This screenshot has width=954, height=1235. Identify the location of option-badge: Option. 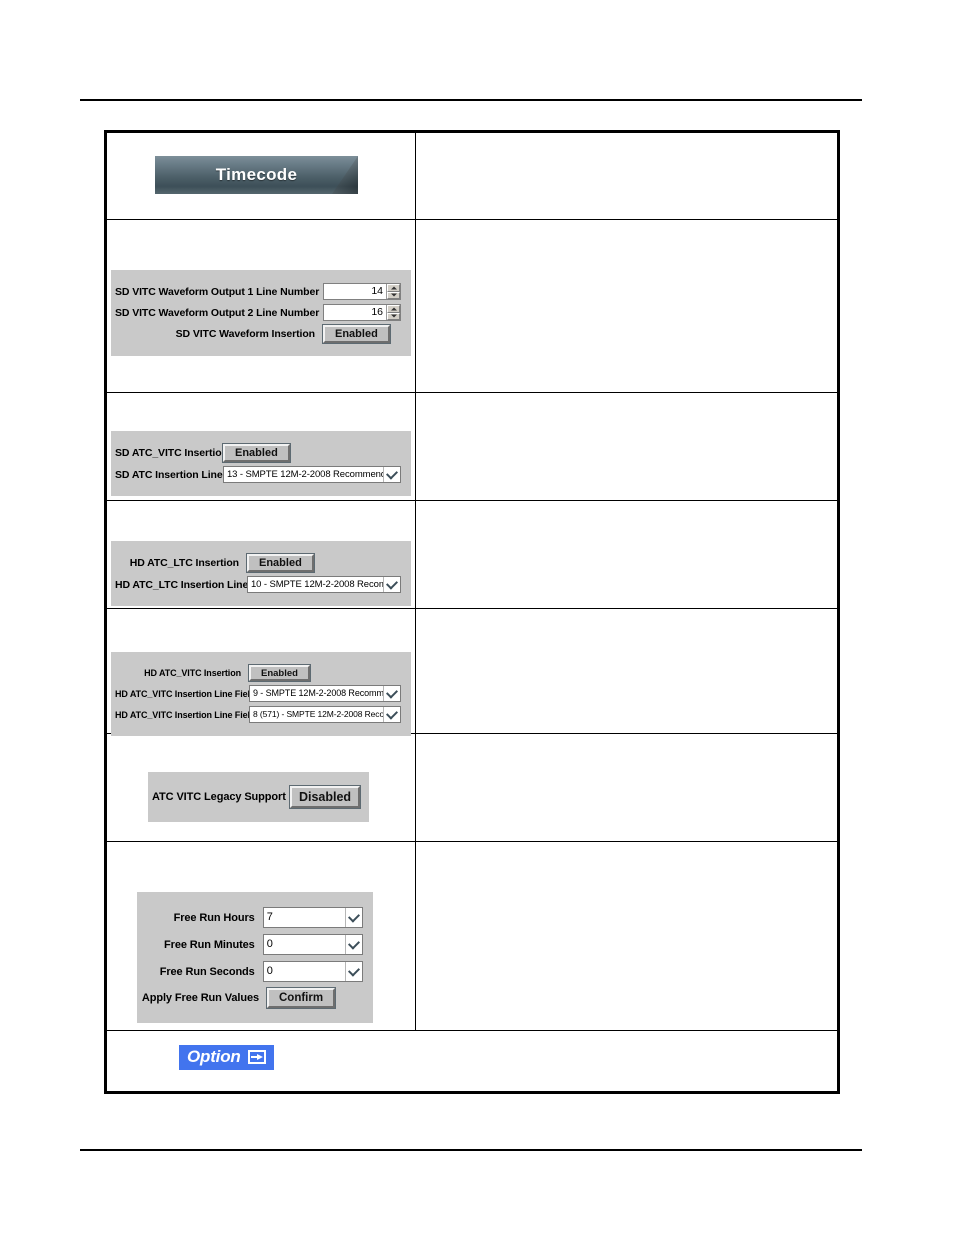
(226, 1057).